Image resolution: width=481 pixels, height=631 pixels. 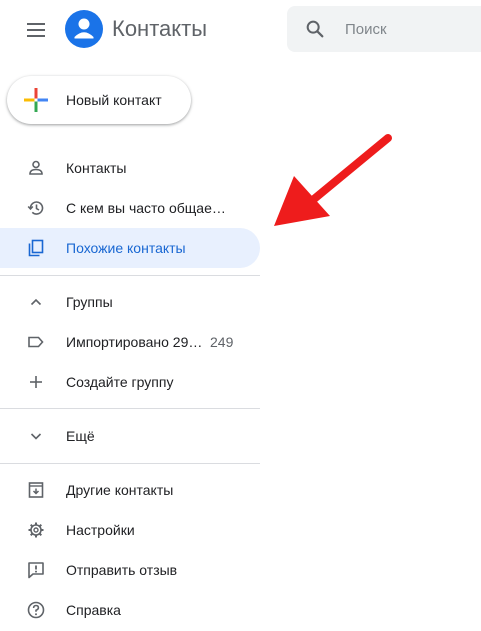 I want to click on sidebar-item-settings: Настройки, so click(x=130, y=530).